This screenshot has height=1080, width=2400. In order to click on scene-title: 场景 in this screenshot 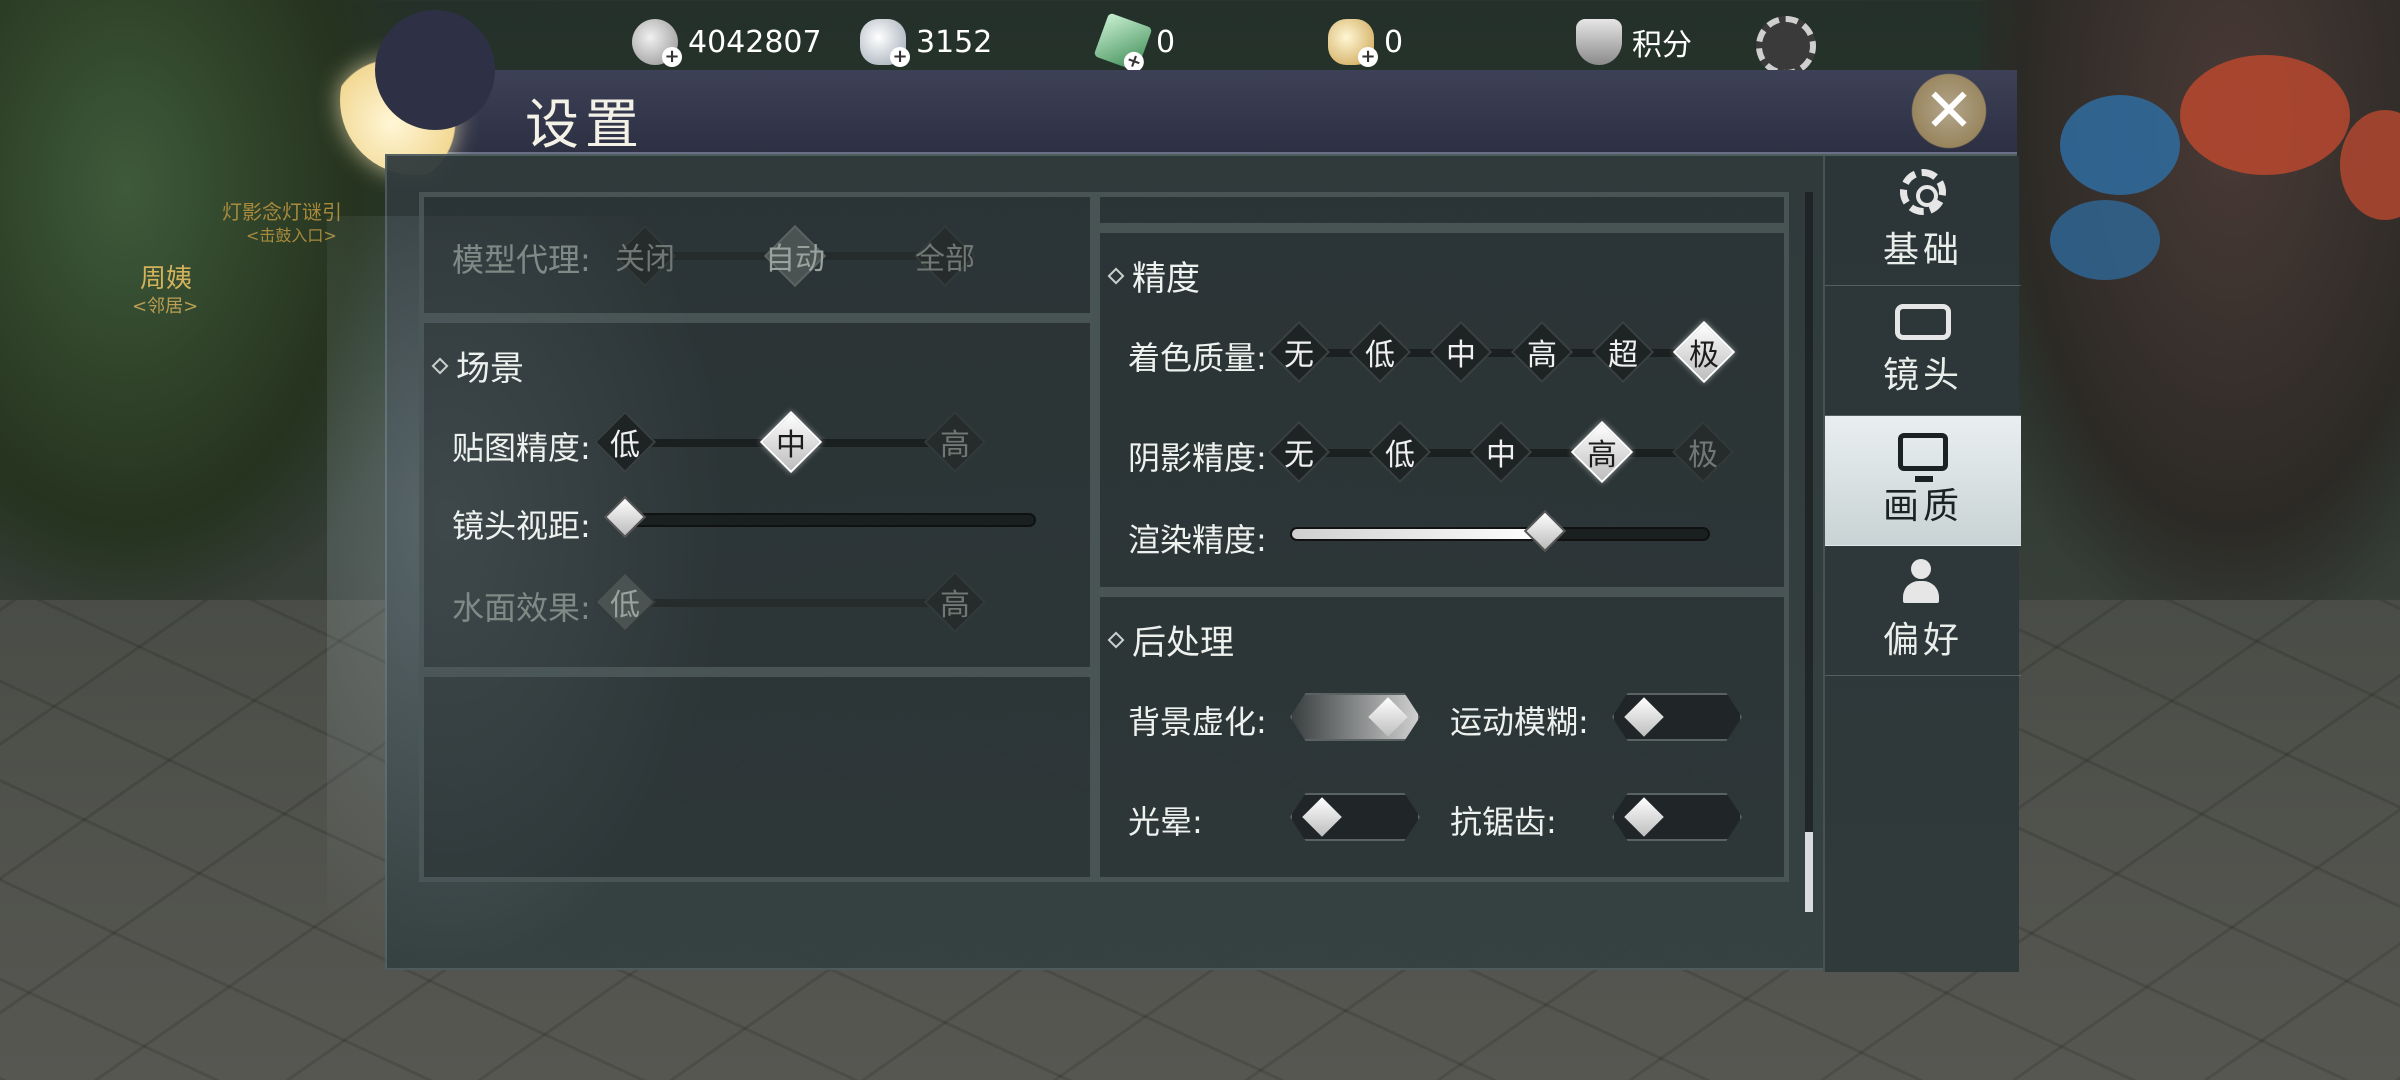, I will do `click(477, 365)`.